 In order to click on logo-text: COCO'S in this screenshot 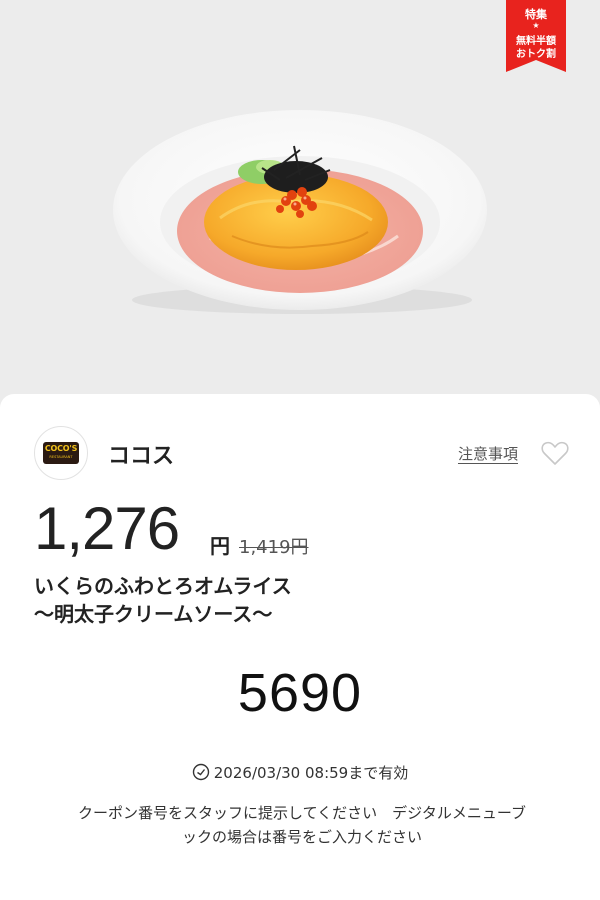, I will do `click(61, 448)`.